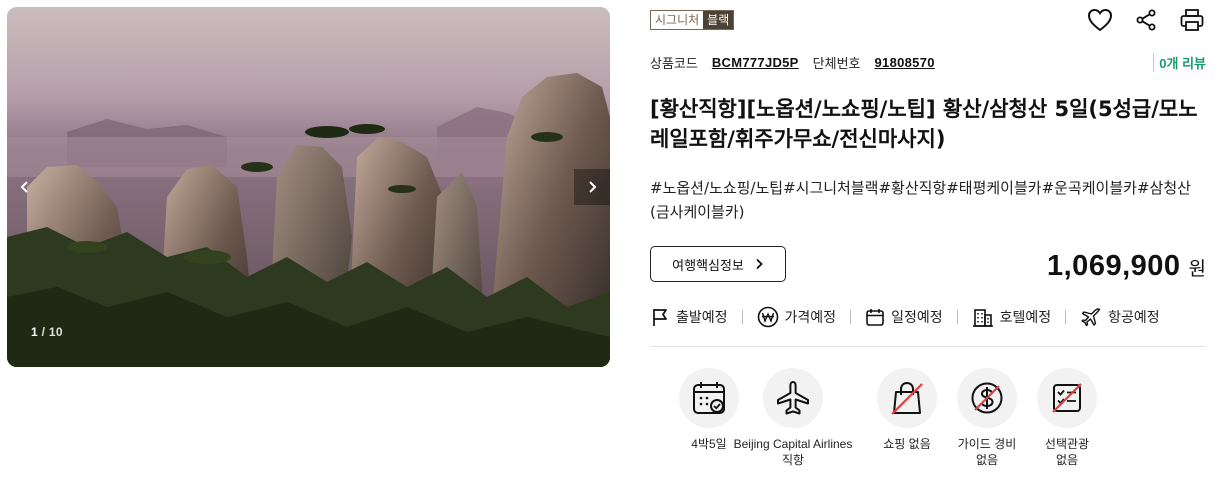 This screenshot has width=1220, height=477. I want to click on feature-no-optional-tour-line1: 선택관광, so click(1067, 444).